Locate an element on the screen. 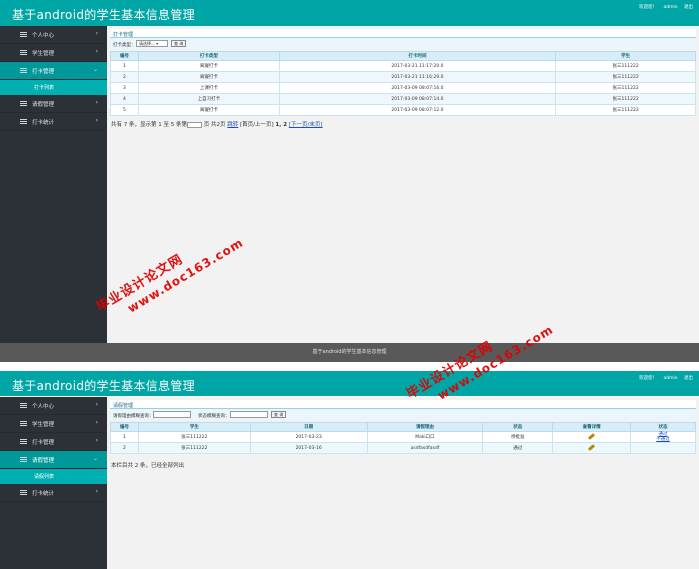 The height and width of the screenshot is (569, 699). reason-filter-label: 请假理由模糊查询： is located at coordinates (133, 416).